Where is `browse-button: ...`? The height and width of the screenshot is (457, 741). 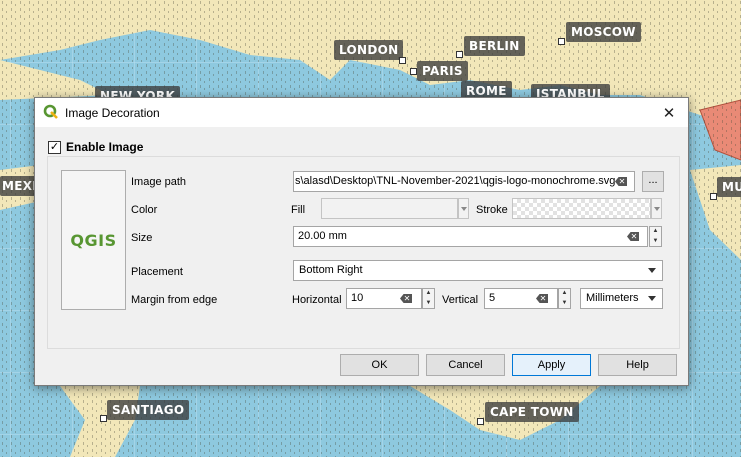
browse-button: ... is located at coordinates (653, 181).